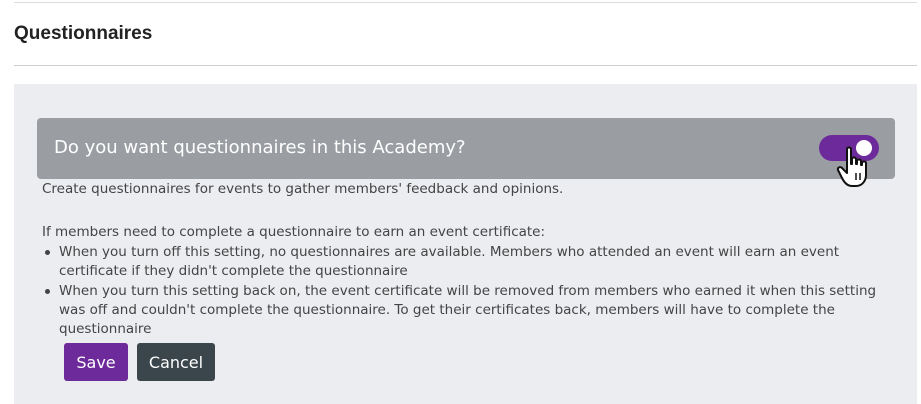  I want to click on save-button: Save, so click(96, 362).